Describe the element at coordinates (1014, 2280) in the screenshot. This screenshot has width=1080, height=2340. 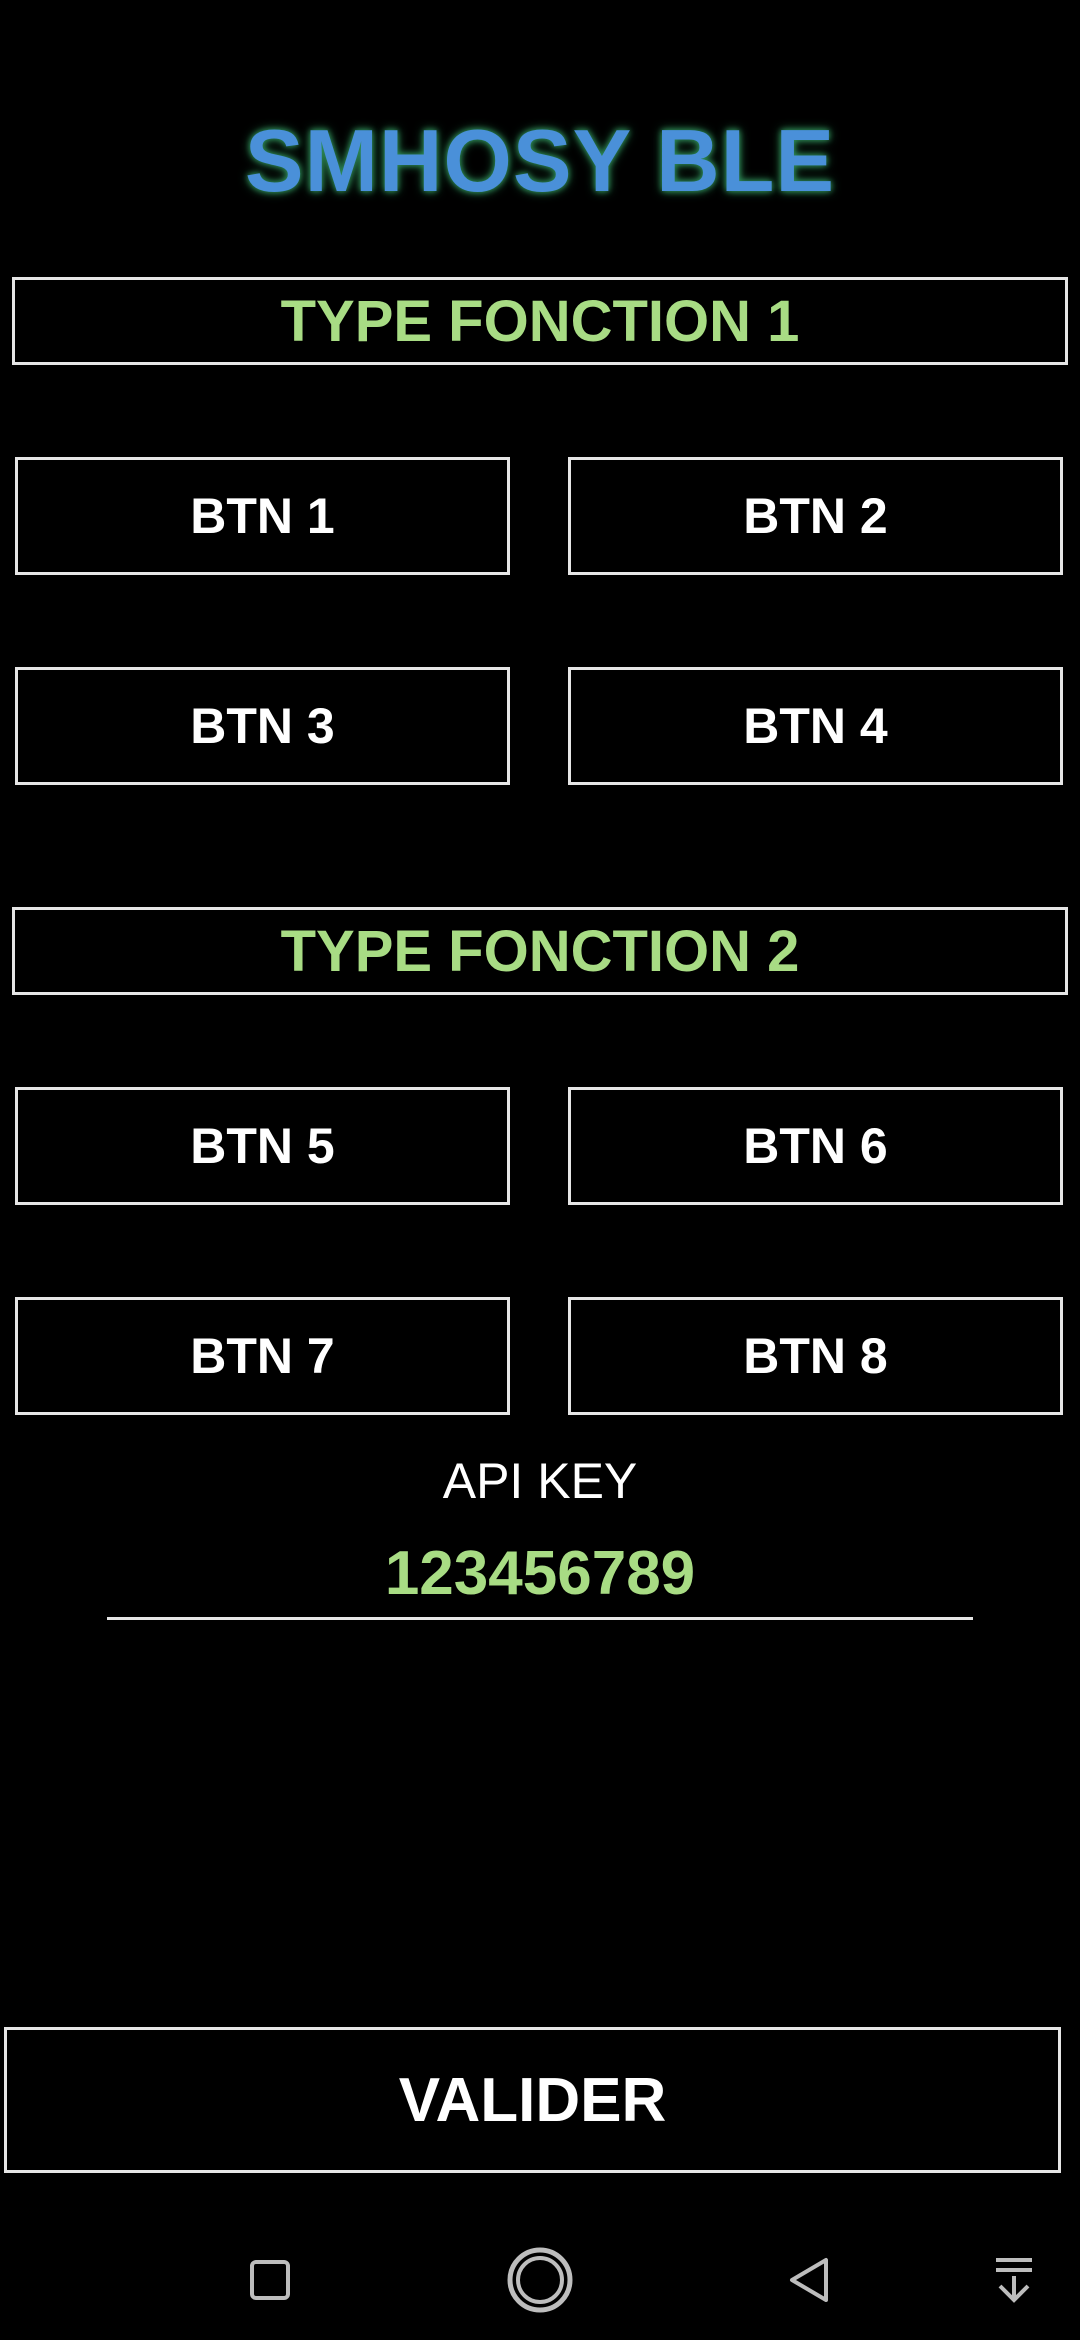
I see `notification-pull-icon` at that location.